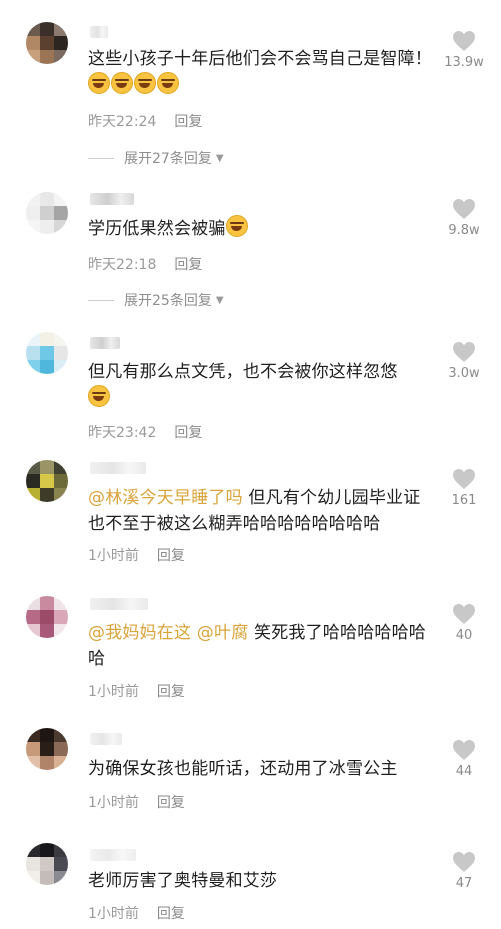  I want to click on expand-replies-button: 展开25条回复 ▼, so click(156, 300).